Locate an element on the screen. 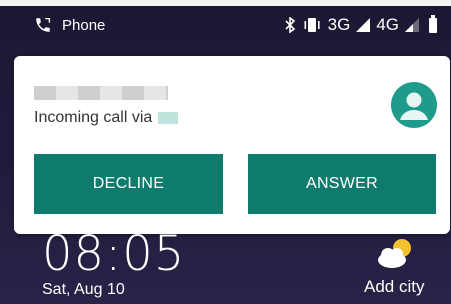 This screenshot has width=451, height=304. network-4g-label: 4G is located at coordinates (387, 24).